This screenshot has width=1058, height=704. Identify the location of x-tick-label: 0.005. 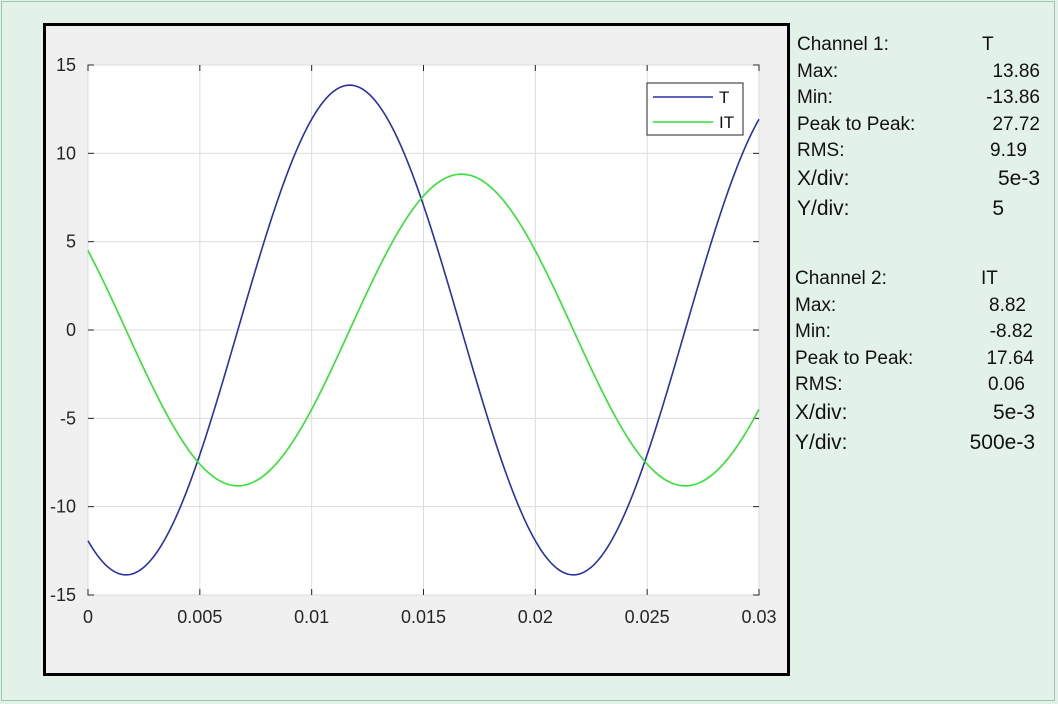
(199, 617).